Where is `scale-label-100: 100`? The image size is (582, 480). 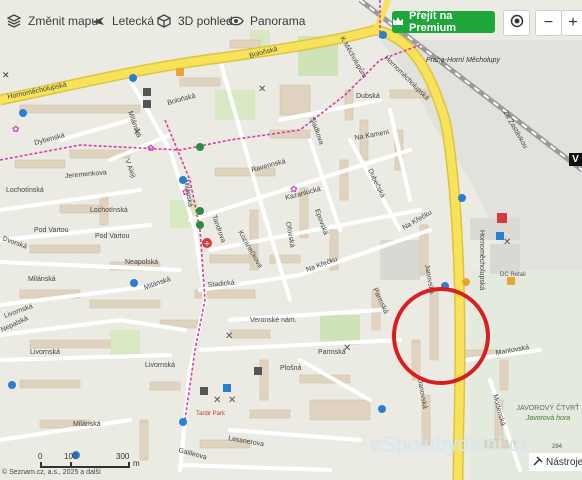
scale-label-100: 100 is located at coordinates (71, 456).